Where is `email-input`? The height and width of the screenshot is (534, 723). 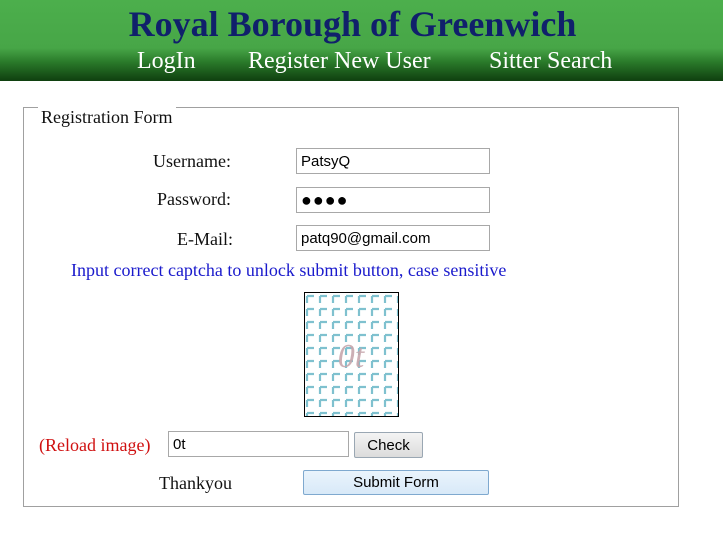
email-input is located at coordinates (393, 238).